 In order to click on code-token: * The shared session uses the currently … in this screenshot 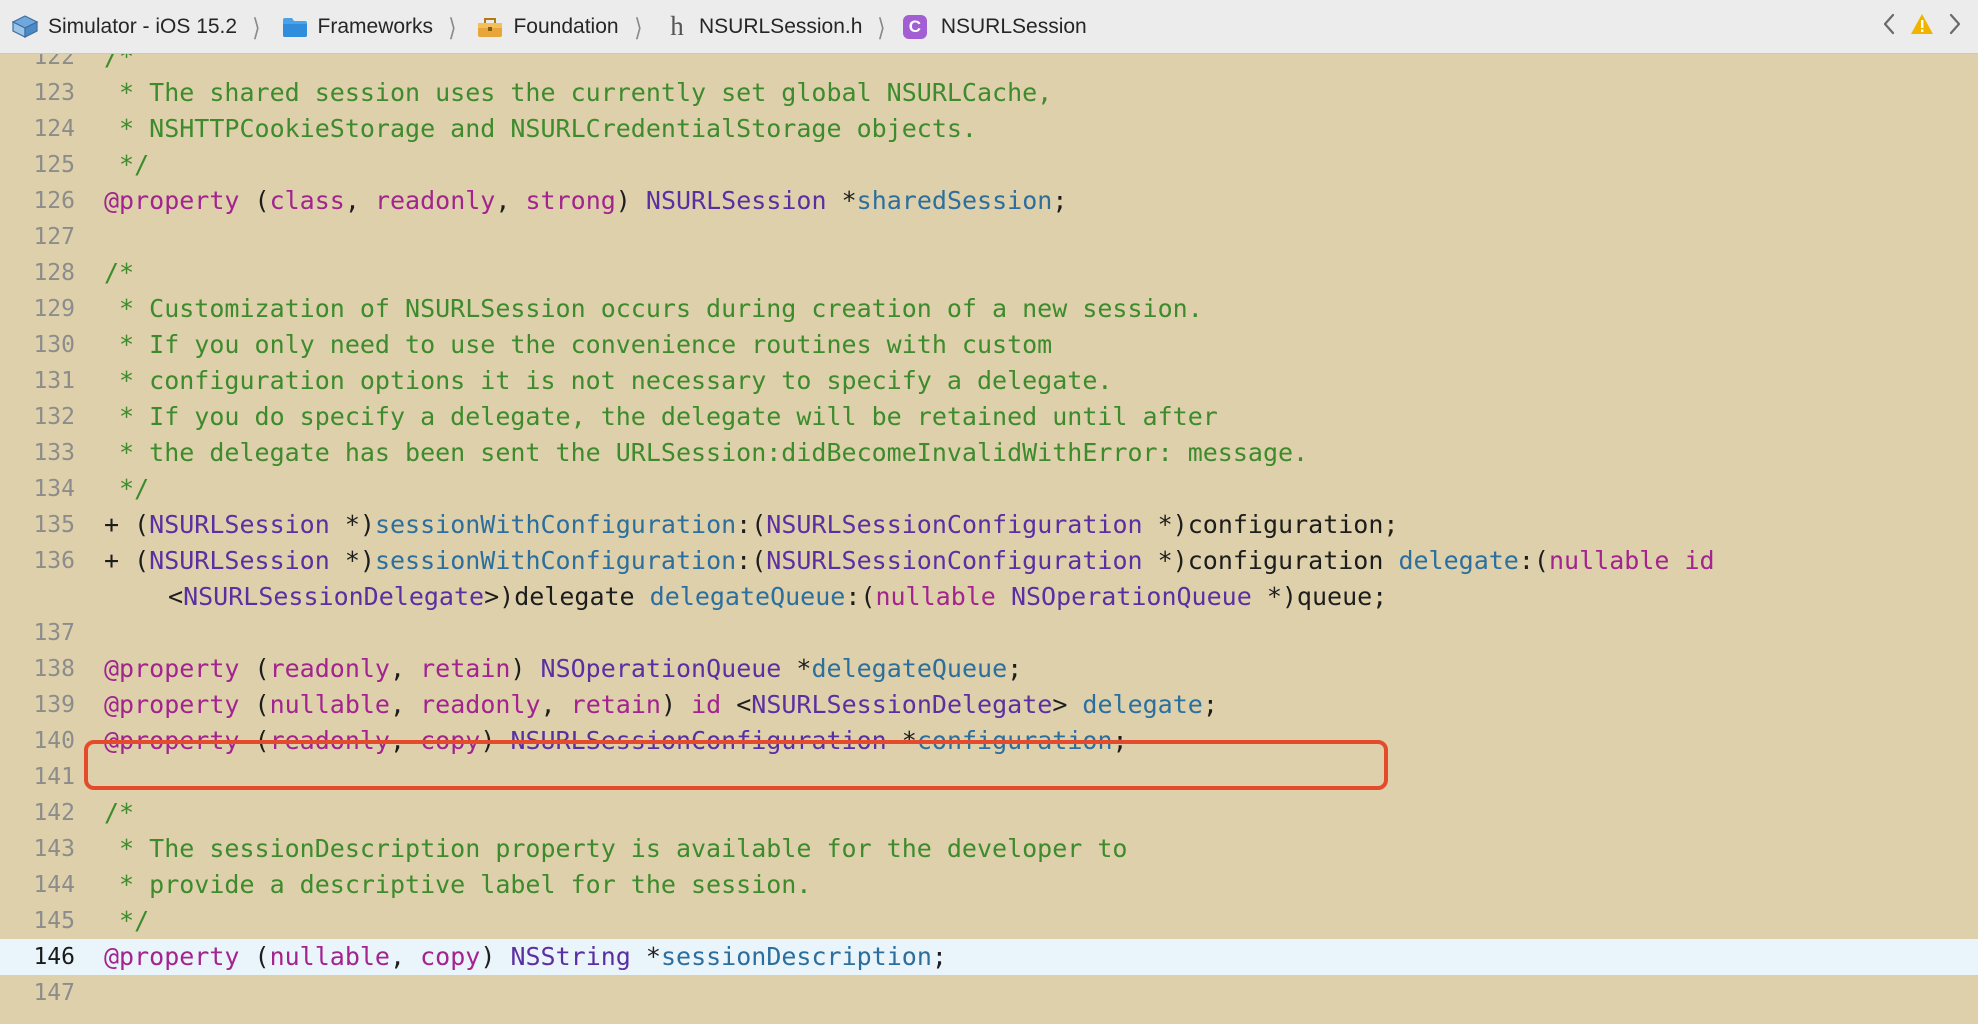, I will do `click(578, 92)`.